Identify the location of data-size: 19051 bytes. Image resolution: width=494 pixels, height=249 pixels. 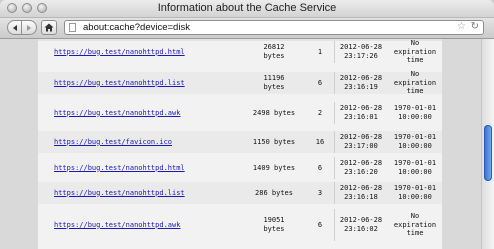
(274, 225).